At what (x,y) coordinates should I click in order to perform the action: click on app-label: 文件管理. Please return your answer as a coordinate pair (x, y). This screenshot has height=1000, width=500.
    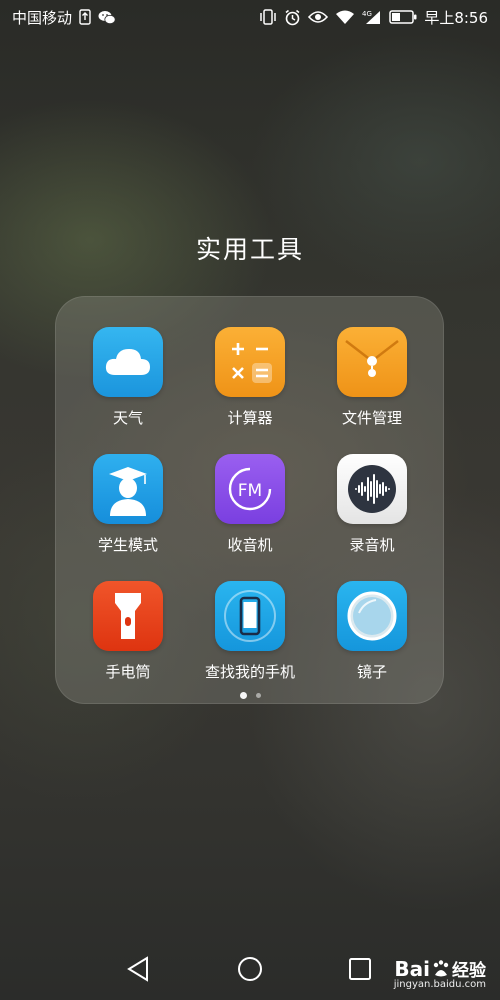
    Looking at the image, I should click on (371, 418).